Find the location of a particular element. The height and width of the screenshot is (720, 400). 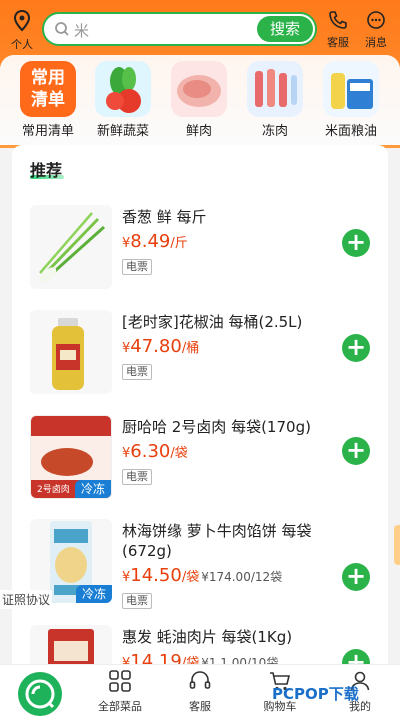

product-price: ¥6.30/袋 is located at coordinates (155, 451).